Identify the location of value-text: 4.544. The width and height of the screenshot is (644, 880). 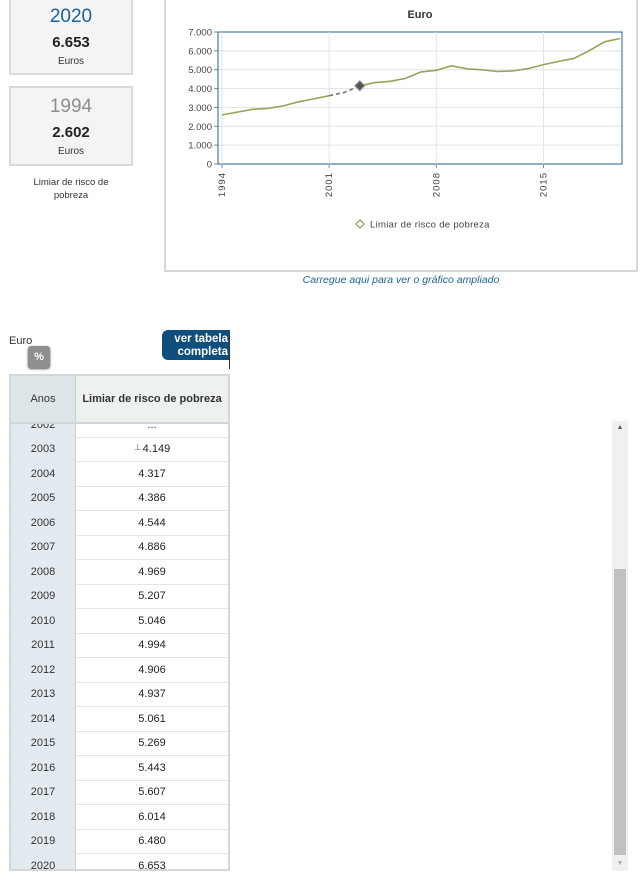
(152, 522).